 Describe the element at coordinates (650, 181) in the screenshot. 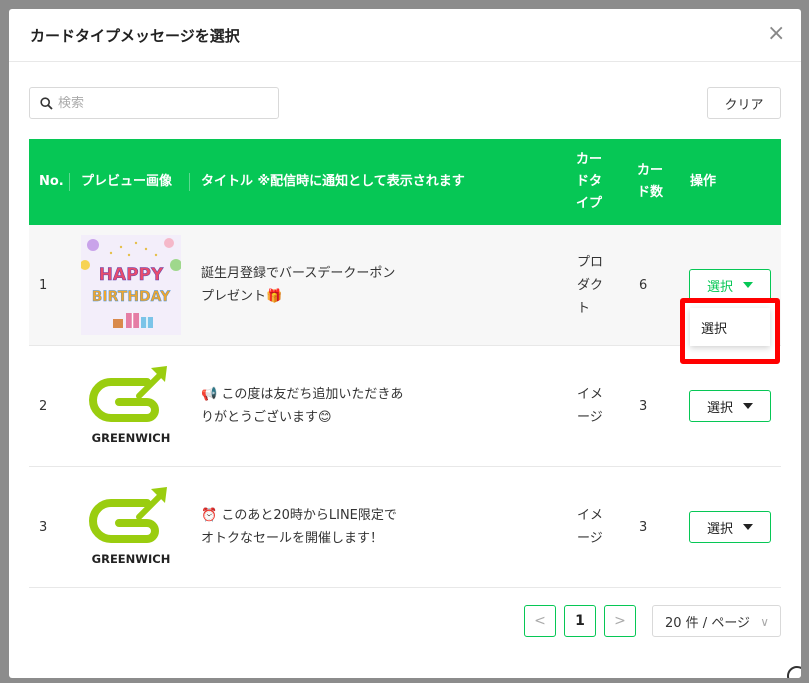

I see `header-card-count: カード数` at that location.